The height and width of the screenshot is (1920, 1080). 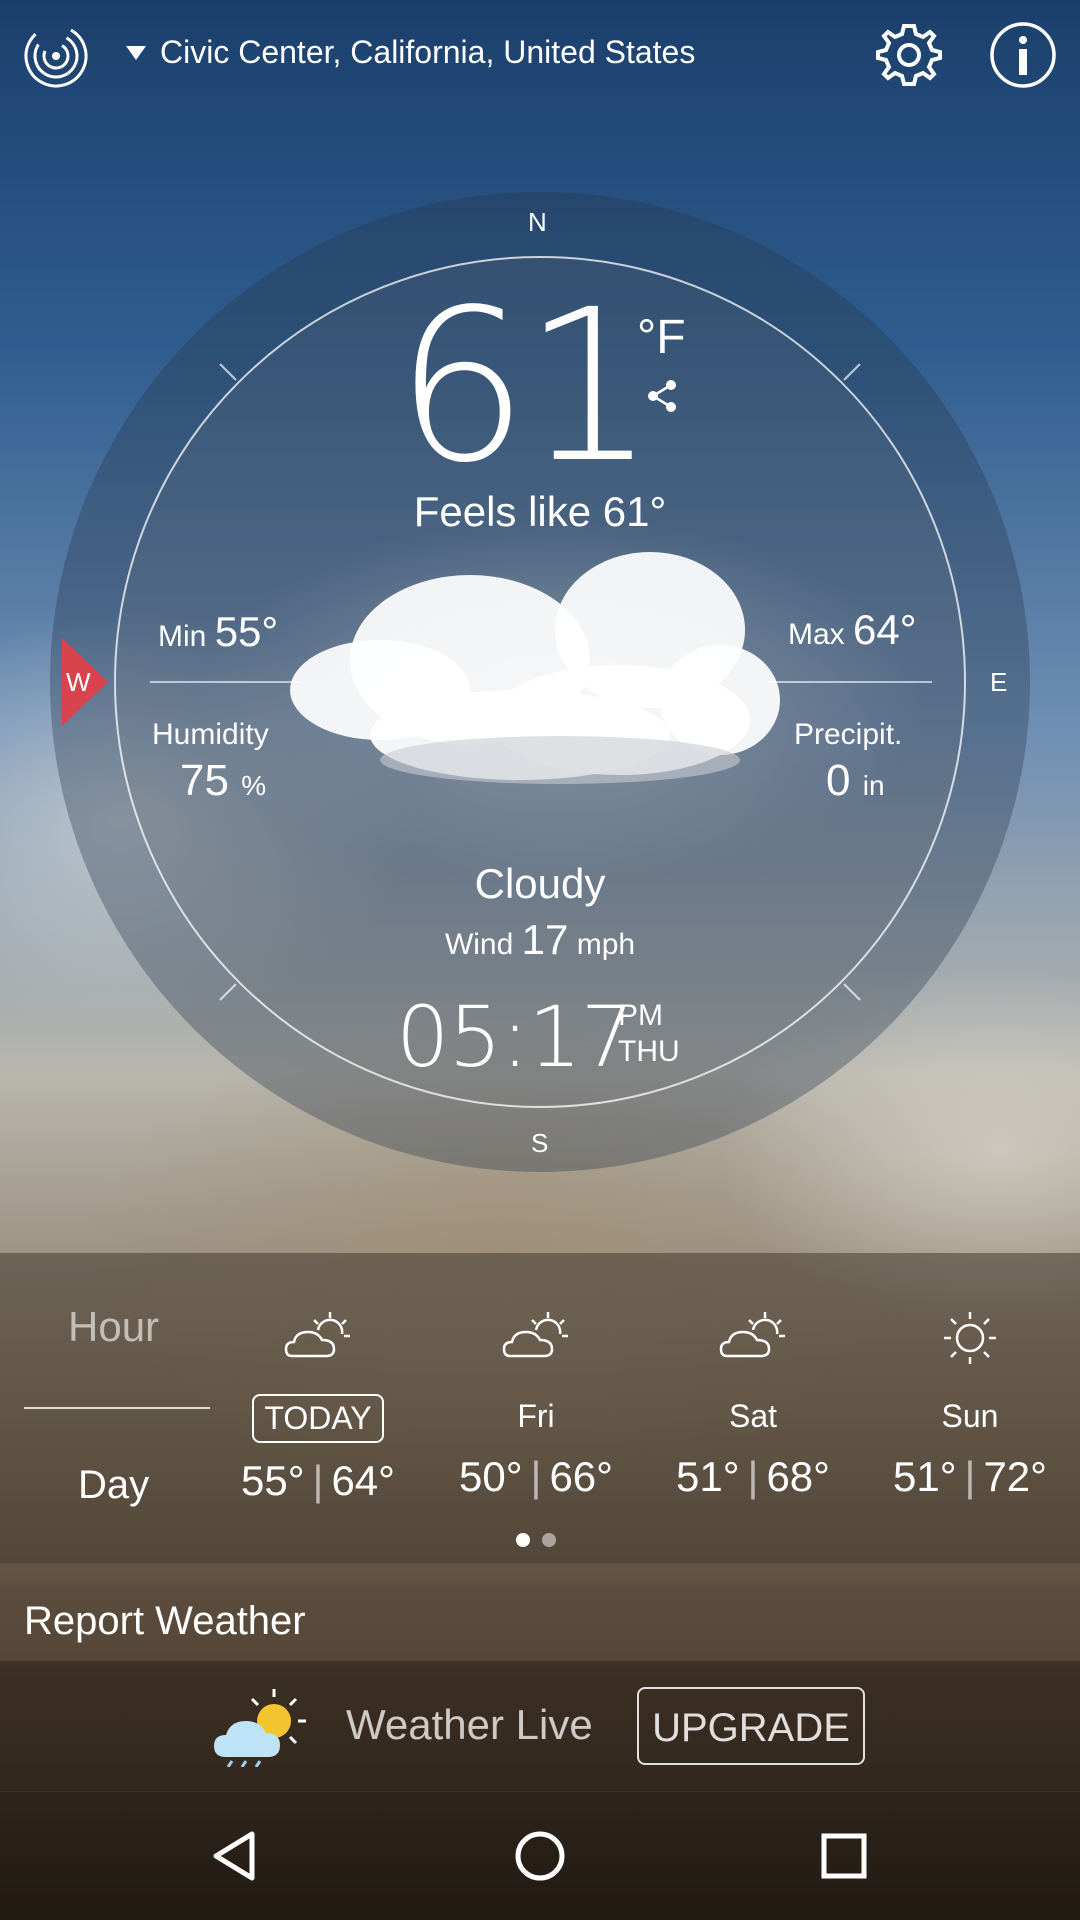 I want to click on temperature-unit: °F, so click(x=661, y=337).